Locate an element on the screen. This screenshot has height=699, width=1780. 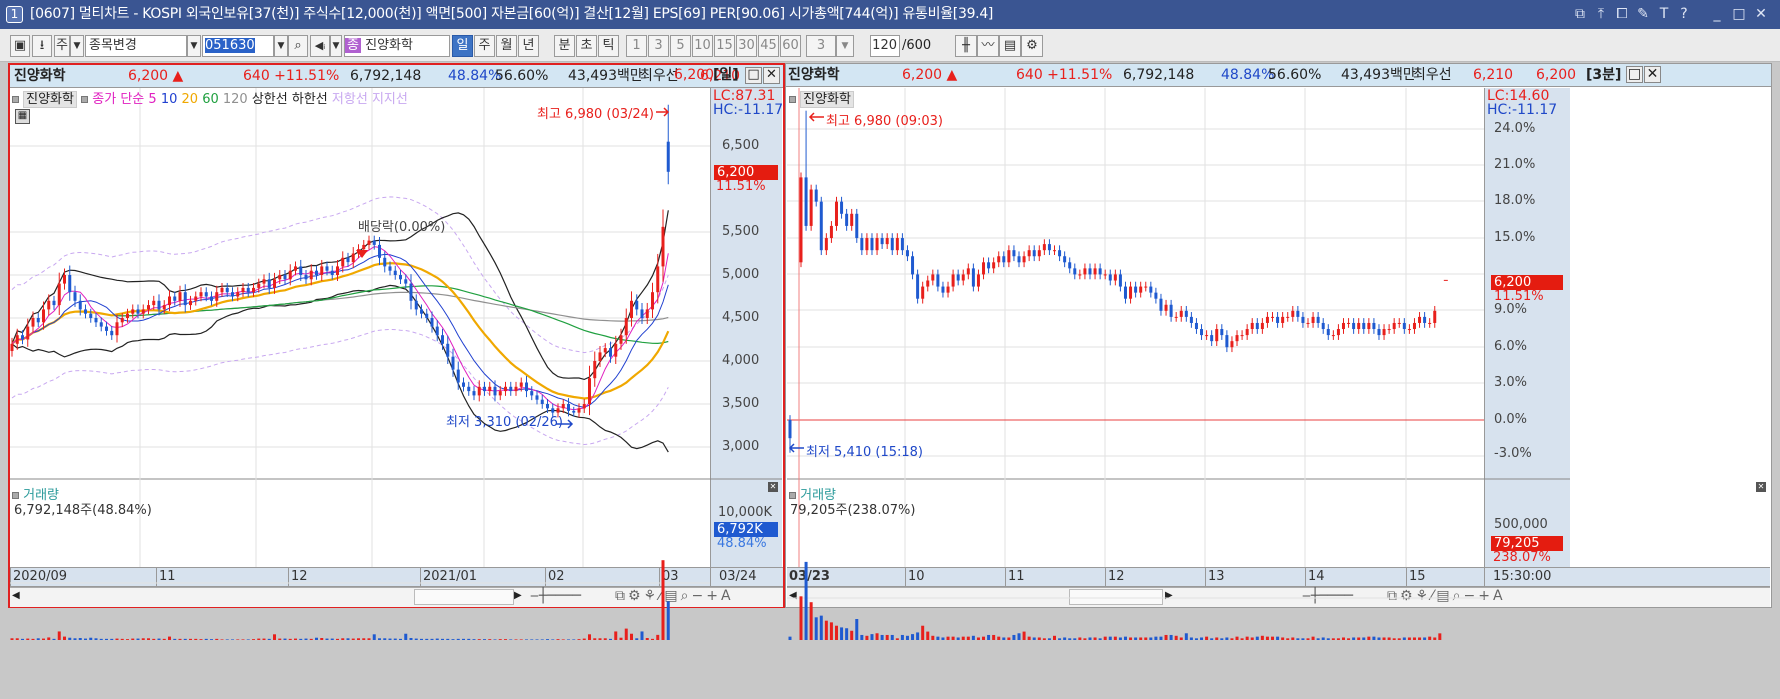
legend-support: 지지선 is located at coordinates (390, 99).